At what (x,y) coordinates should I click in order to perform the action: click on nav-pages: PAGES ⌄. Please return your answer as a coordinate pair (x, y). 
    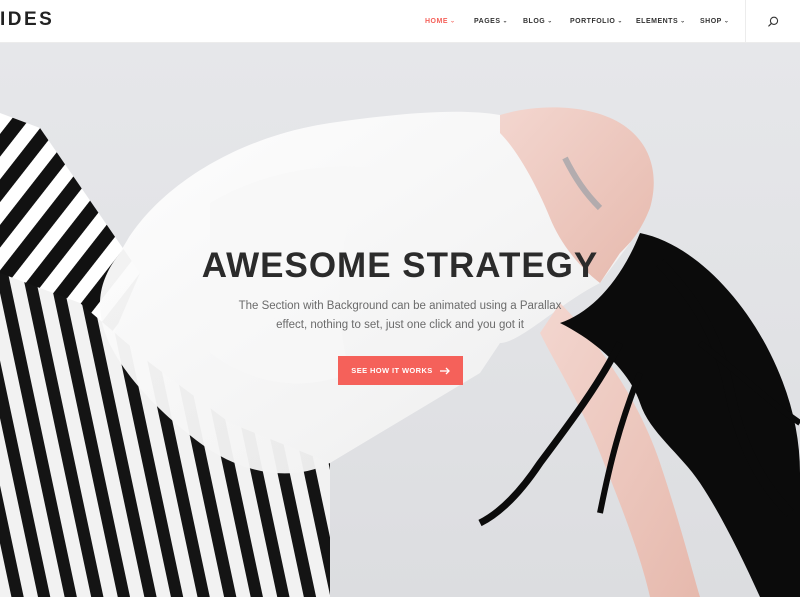
    Looking at the image, I should click on (491, 21).